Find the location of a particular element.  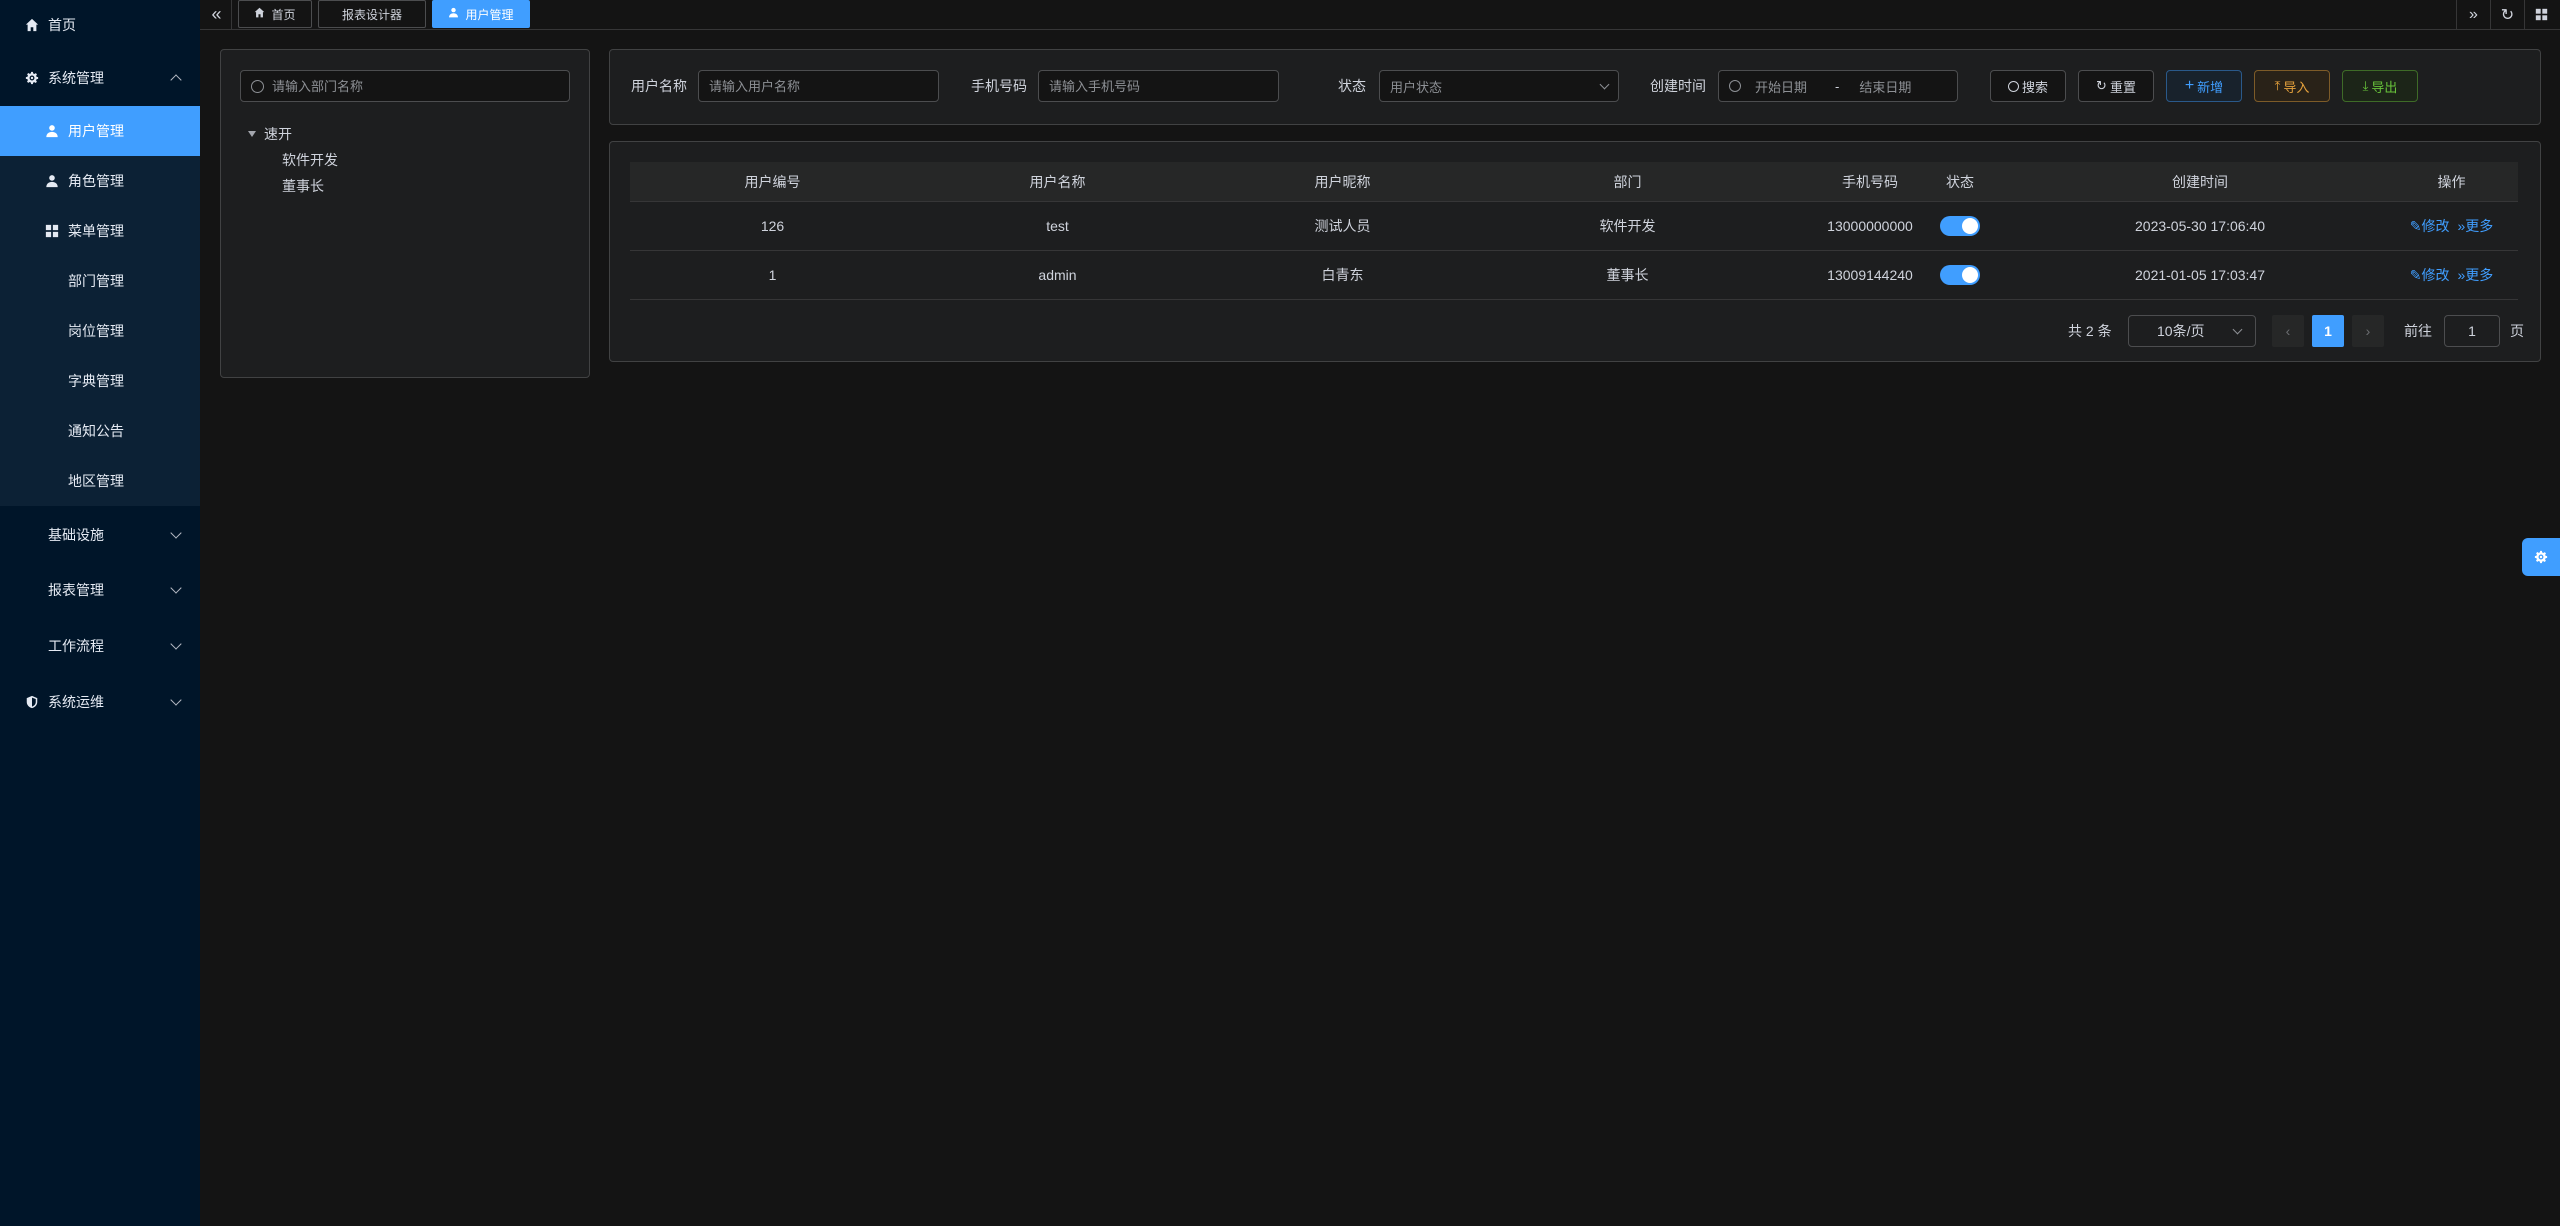

sidebar-item-user: 用户管理 is located at coordinates (100, 131).